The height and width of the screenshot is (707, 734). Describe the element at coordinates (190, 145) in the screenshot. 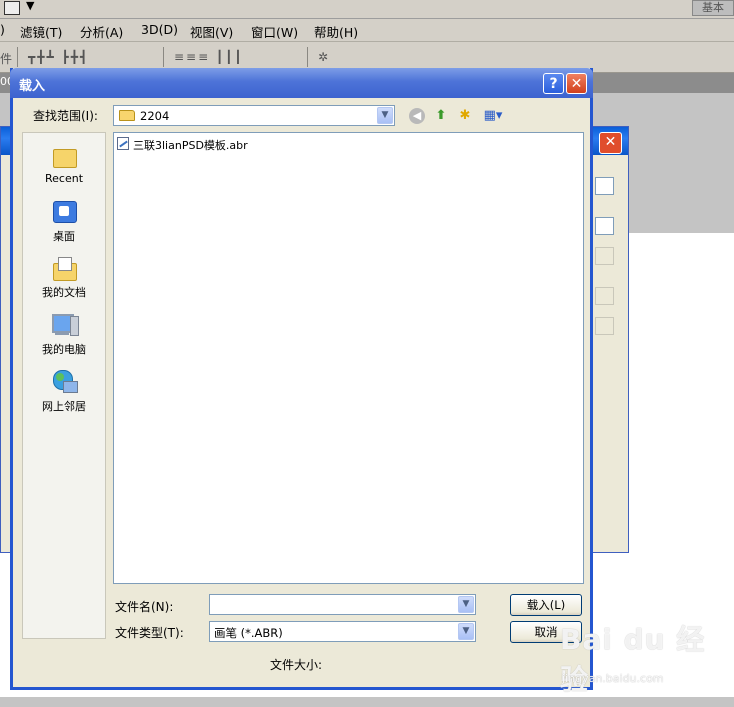

I see `file-name: 三联3lianPSD模板.abr` at that location.